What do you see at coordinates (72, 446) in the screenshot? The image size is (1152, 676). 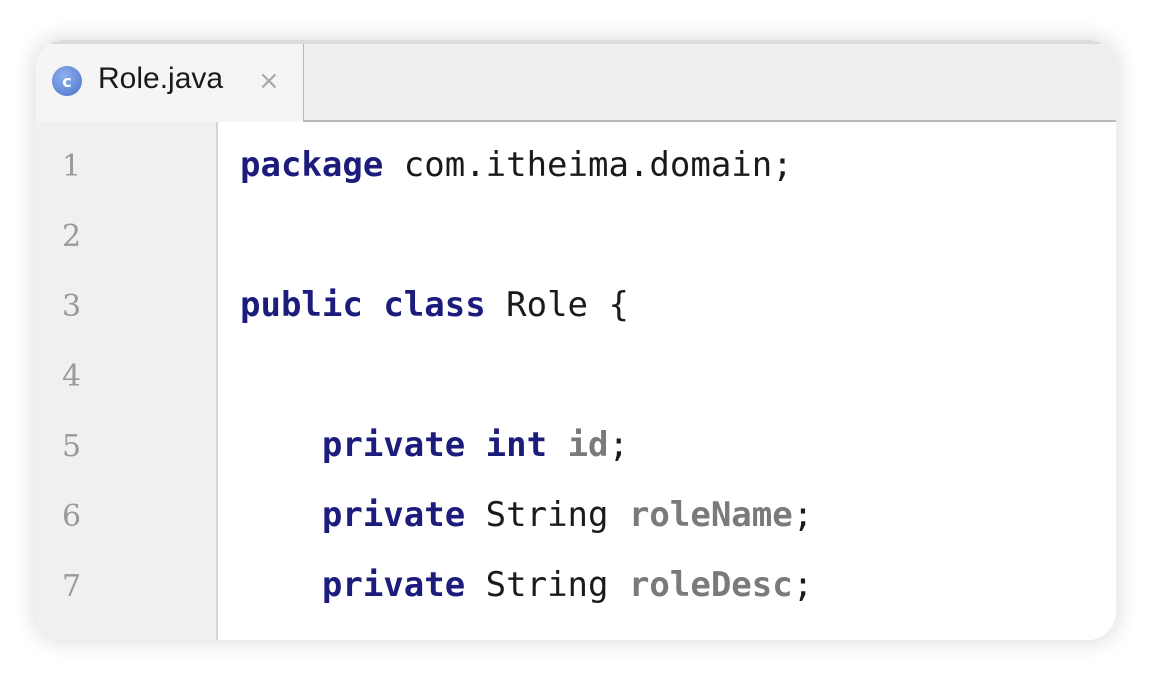 I see `line-number: 5` at bounding box center [72, 446].